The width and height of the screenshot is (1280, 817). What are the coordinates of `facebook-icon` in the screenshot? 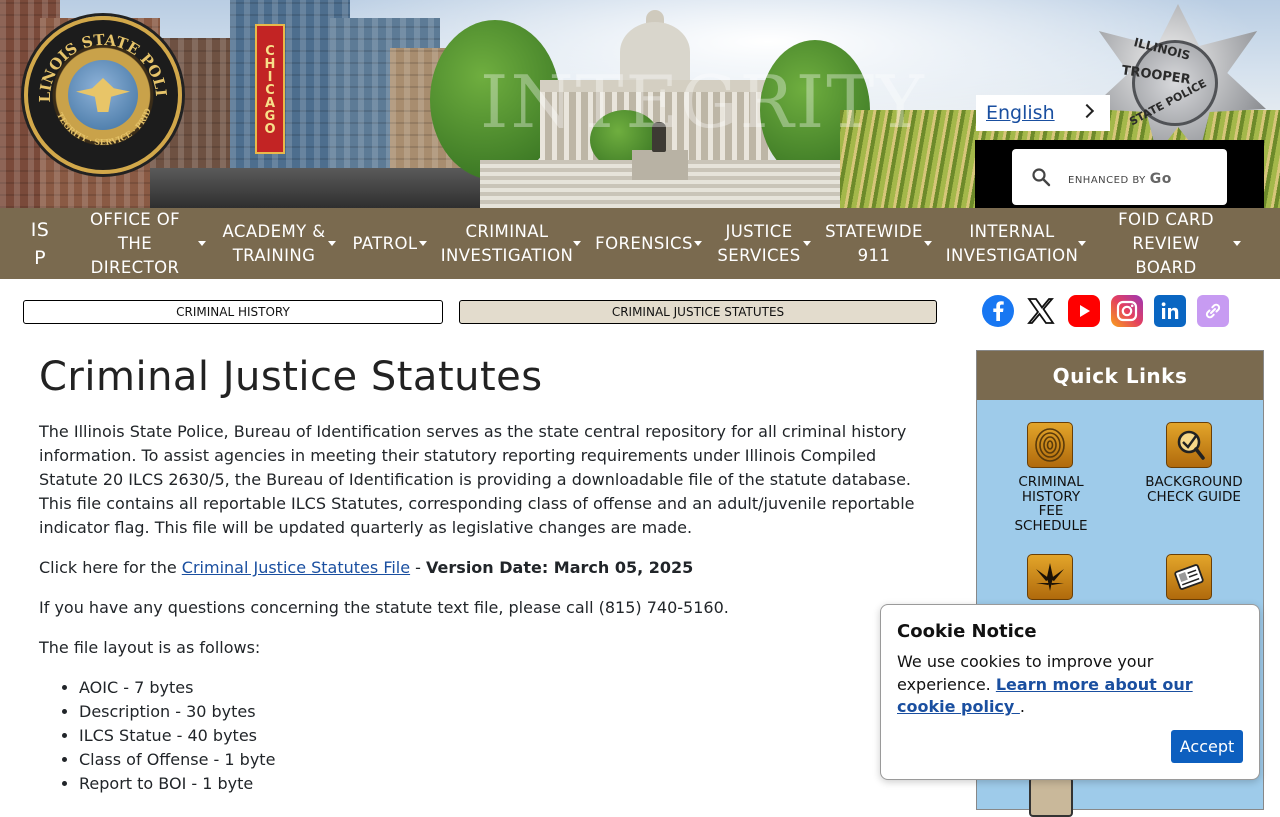 It's located at (998, 311).